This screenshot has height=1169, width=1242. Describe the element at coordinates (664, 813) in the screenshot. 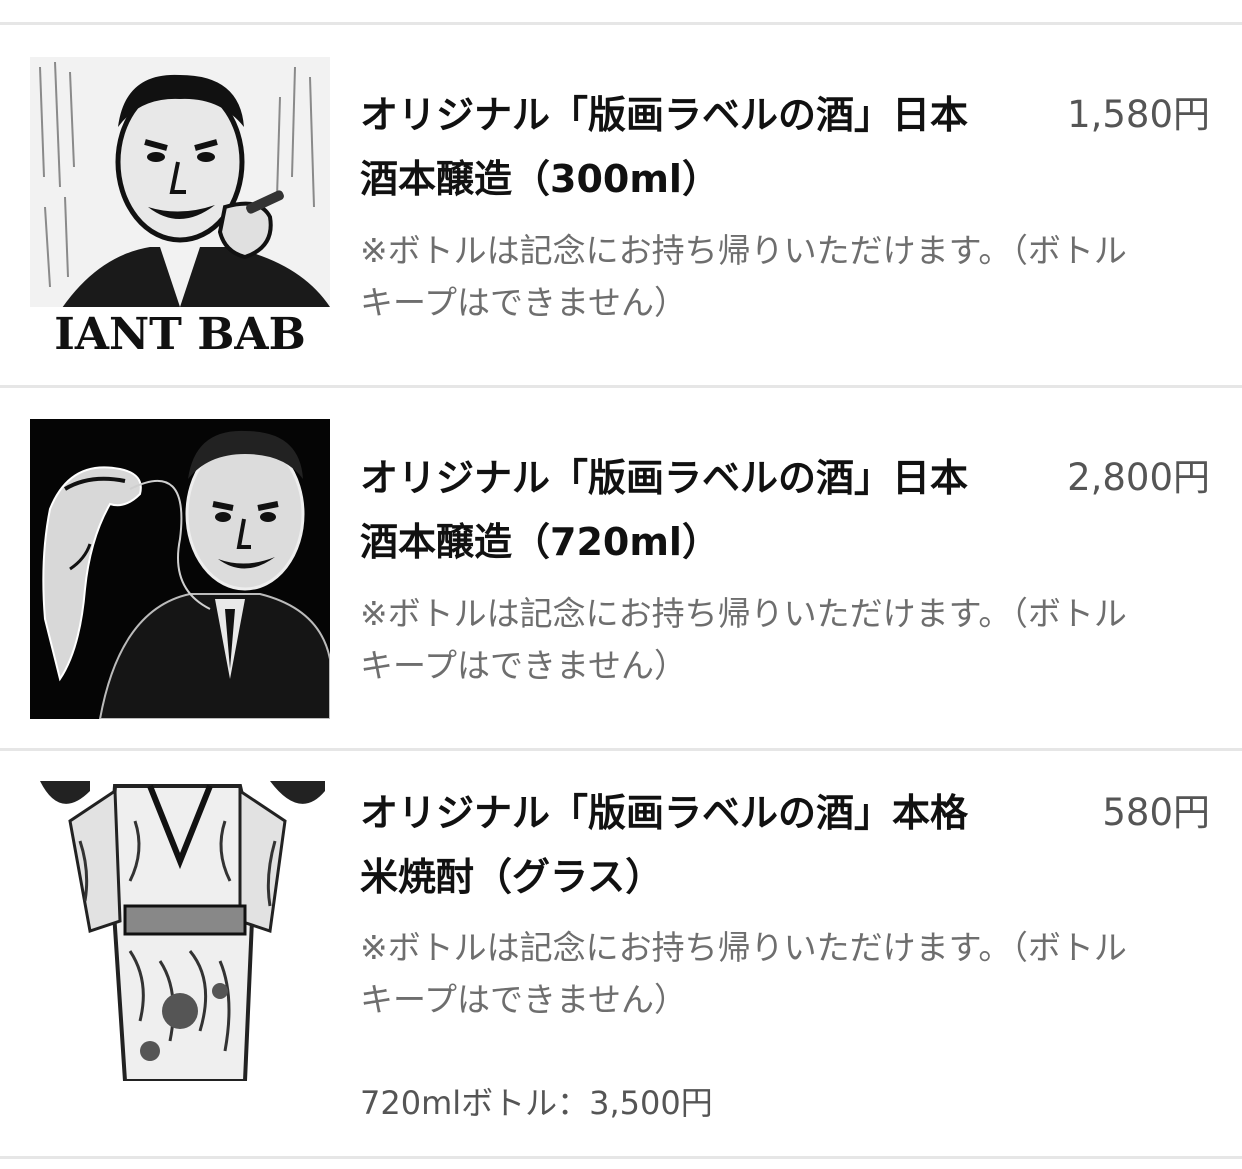

I see `item-title-line1: オリジナル「版画ラベルの酒」本格` at that location.